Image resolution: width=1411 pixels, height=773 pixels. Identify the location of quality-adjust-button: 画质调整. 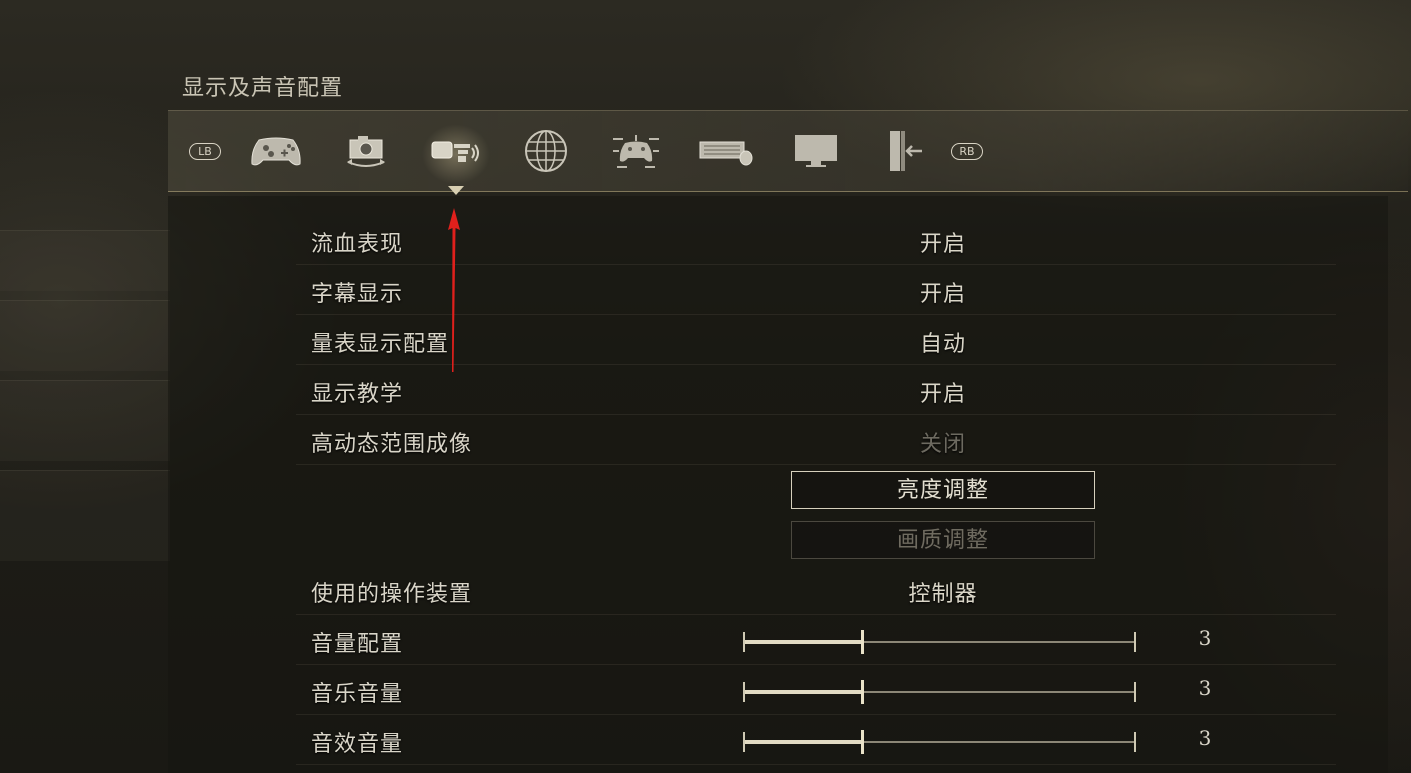
(943, 540).